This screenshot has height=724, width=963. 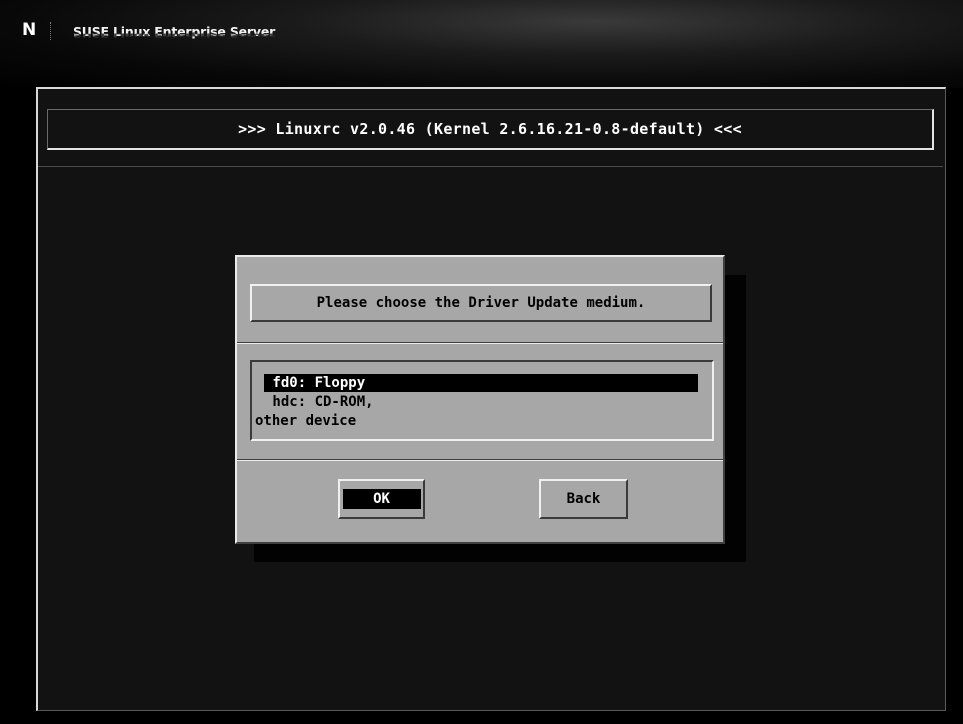 What do you see at coordinates (476, 421) in the screenshot?
I see `list-item-other-device: other device` at bounding box center [476, 421].